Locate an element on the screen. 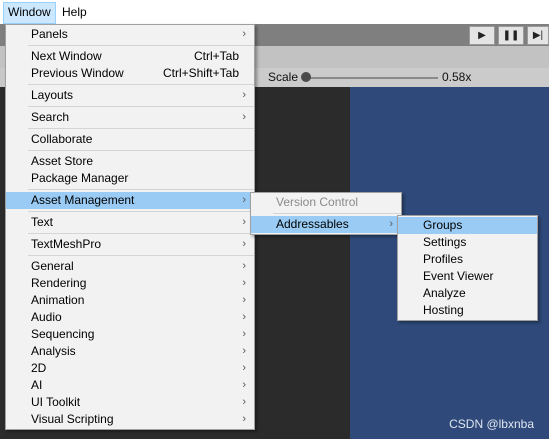 The height and width of the screenshot is (439, 549). menu-item-label: Event Viewer is located at coordinates (458, 276).